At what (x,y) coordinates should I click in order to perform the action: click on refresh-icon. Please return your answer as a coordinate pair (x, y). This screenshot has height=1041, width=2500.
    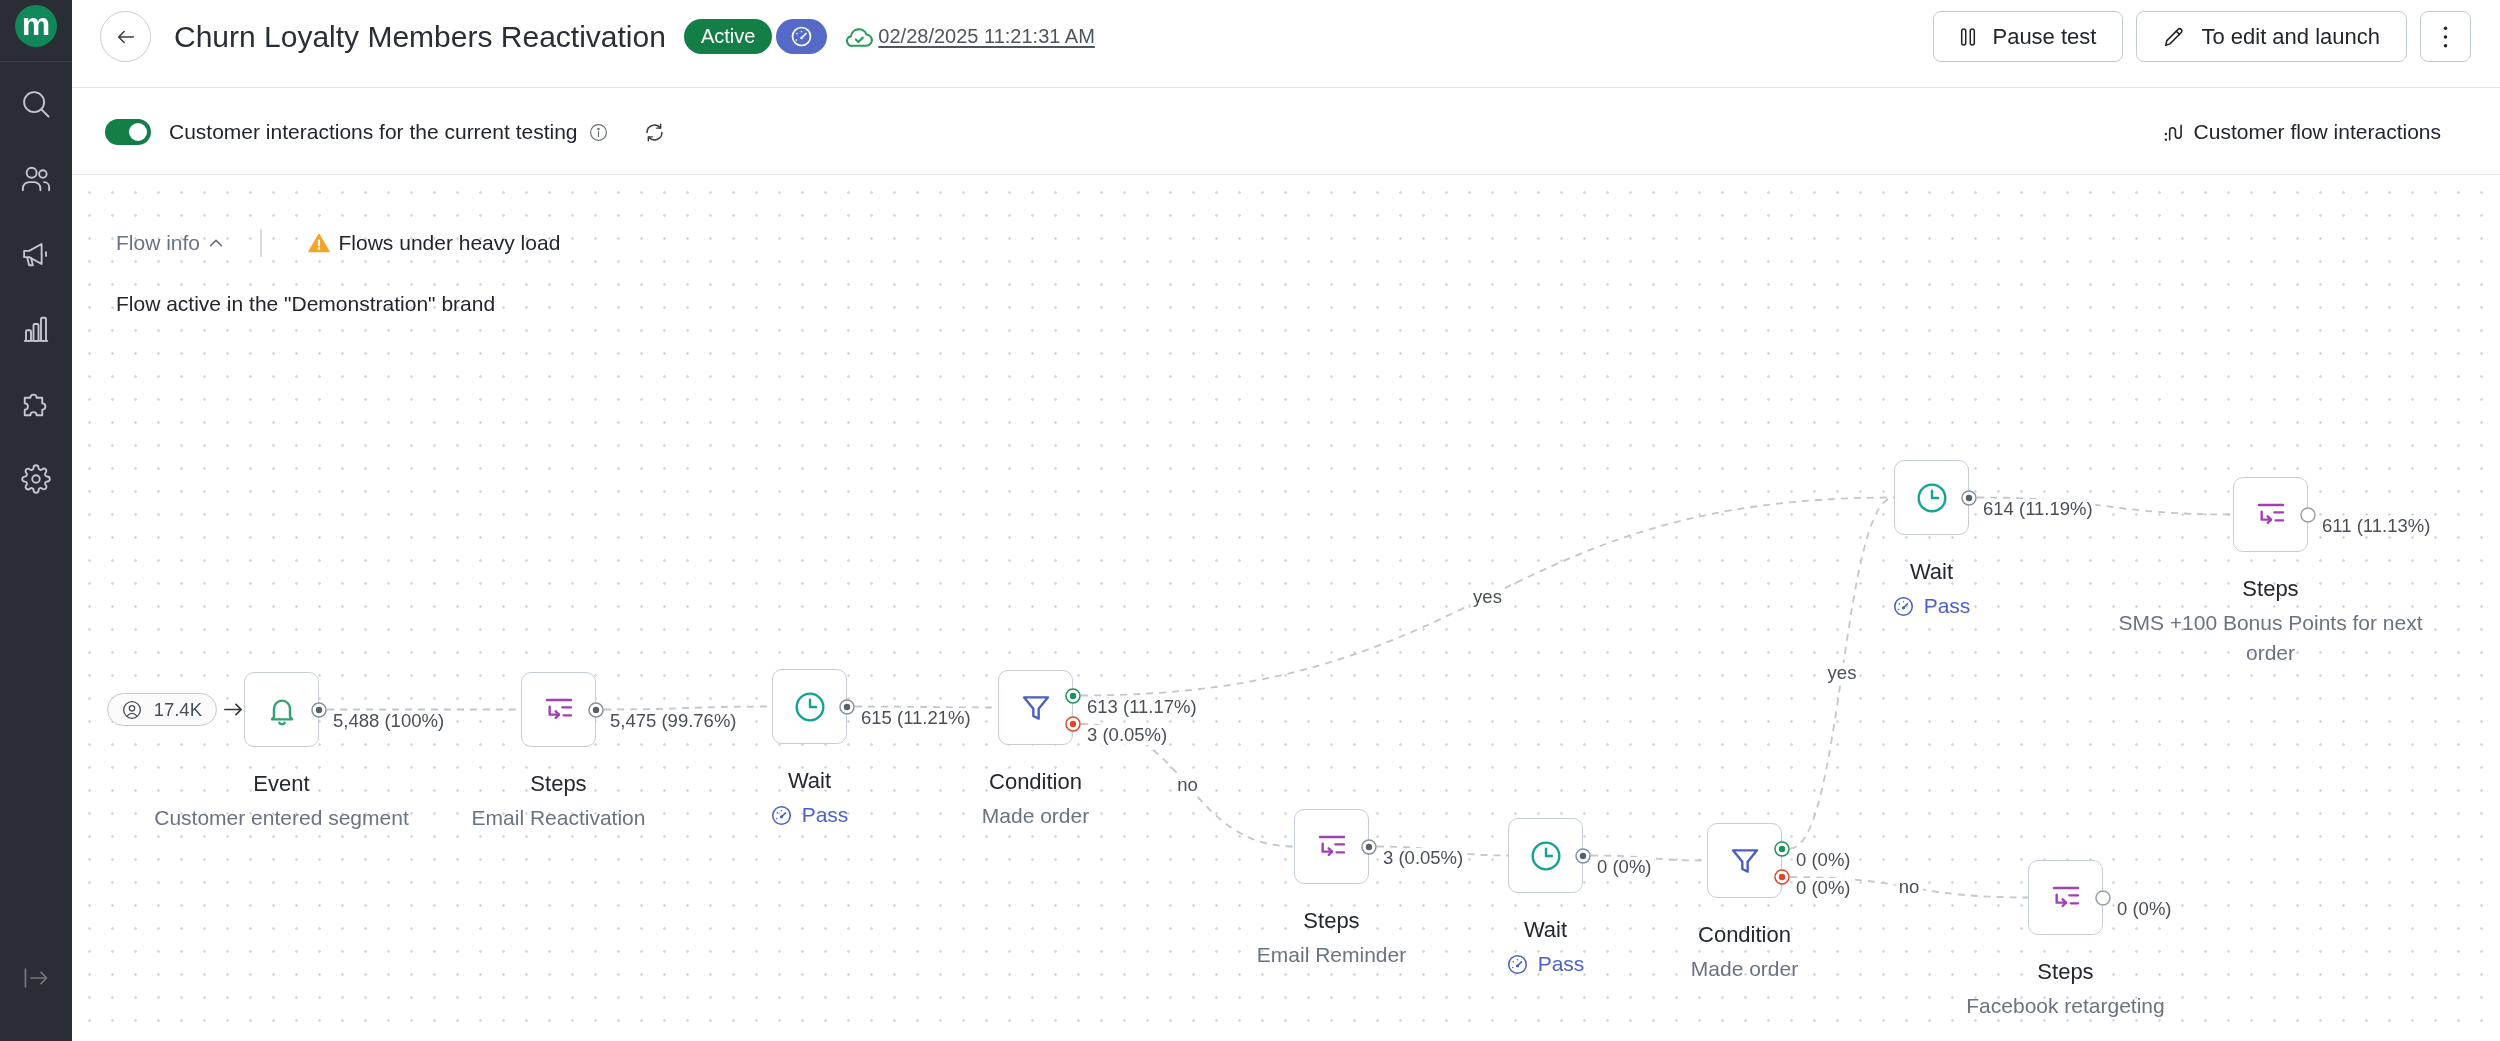
    Looking at the image, I should click on (654, 132).